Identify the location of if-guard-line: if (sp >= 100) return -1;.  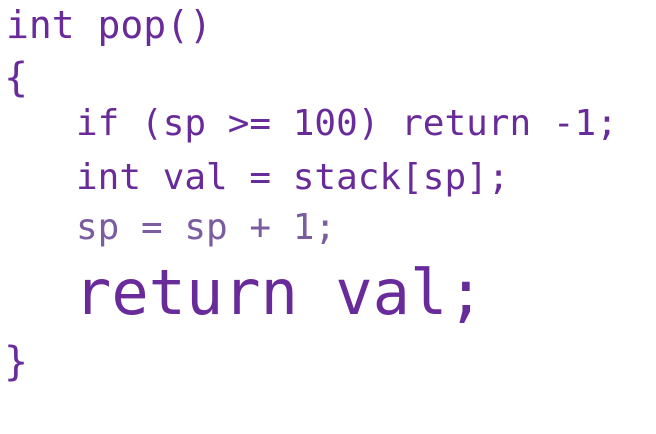
(347, 123).